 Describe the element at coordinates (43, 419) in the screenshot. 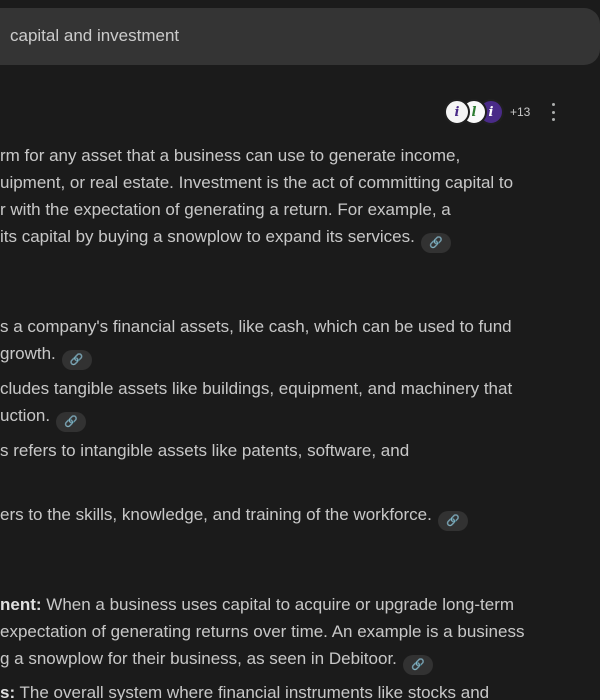

I see `answer-text-line: uction. 🔗` at that location.